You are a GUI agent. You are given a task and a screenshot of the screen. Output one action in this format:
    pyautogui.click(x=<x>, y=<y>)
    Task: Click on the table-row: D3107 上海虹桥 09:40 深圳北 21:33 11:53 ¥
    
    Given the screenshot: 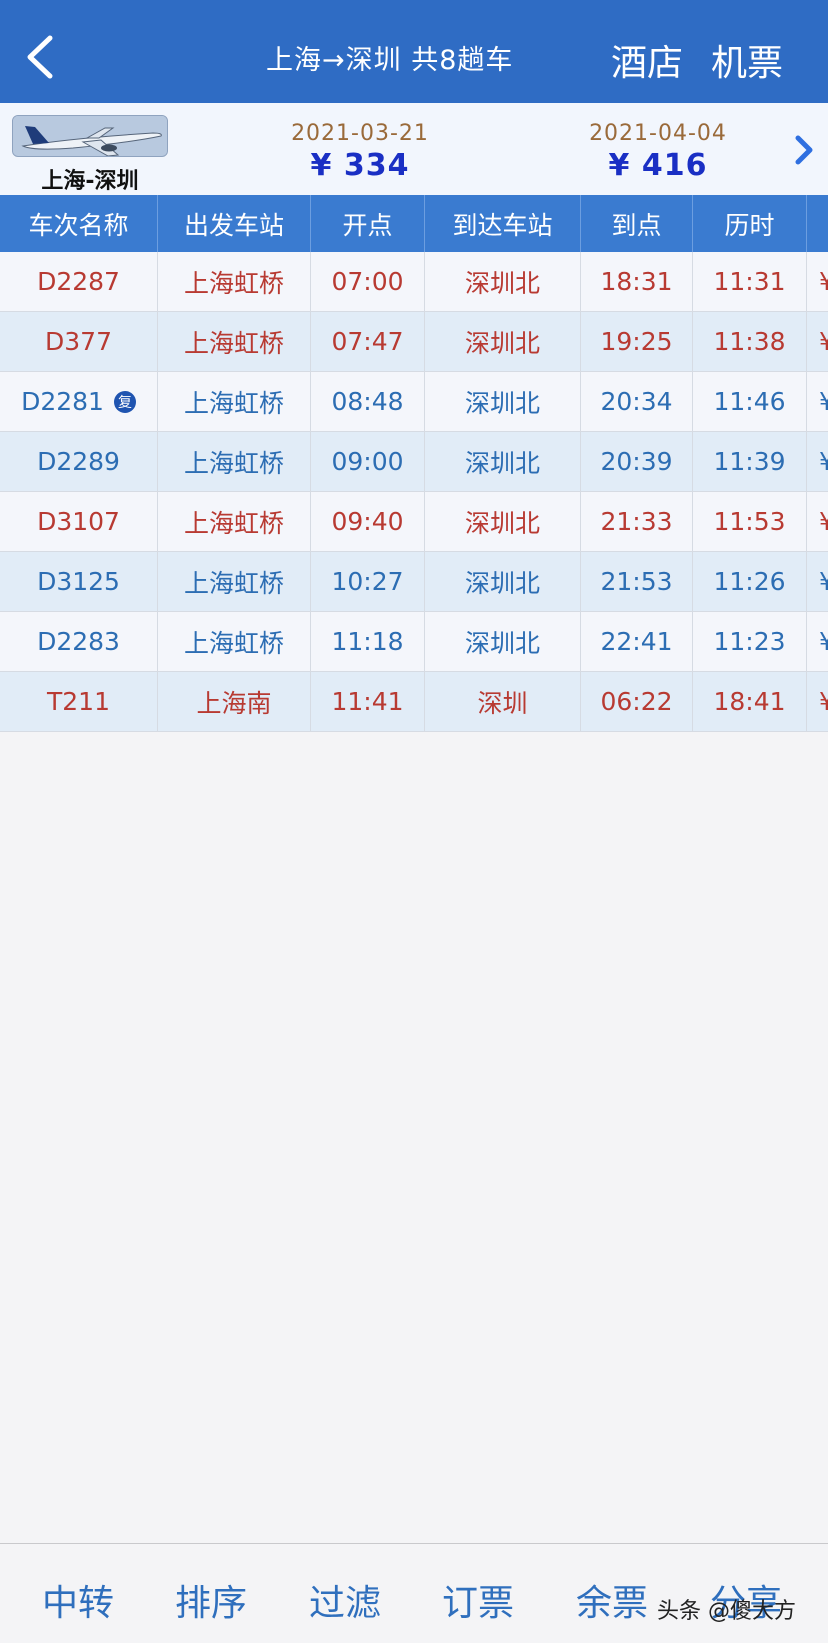 What is the action you would take?
    pyautogui.click(x=414, y=522)
    